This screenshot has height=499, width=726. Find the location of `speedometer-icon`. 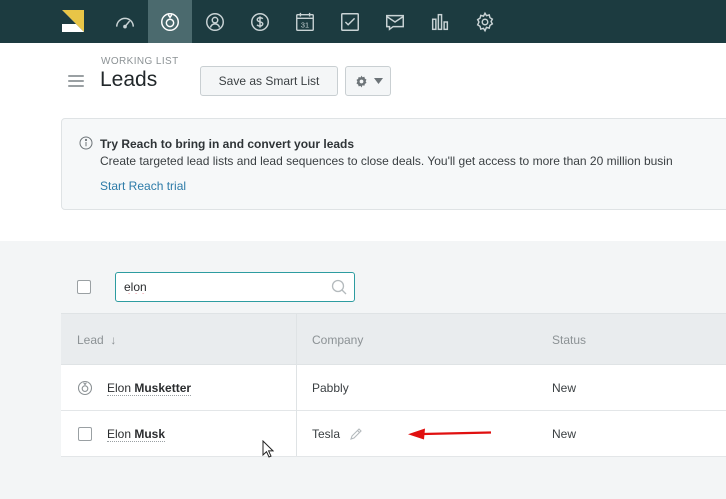

speedometer-icon is located at coordinates (125, 22).